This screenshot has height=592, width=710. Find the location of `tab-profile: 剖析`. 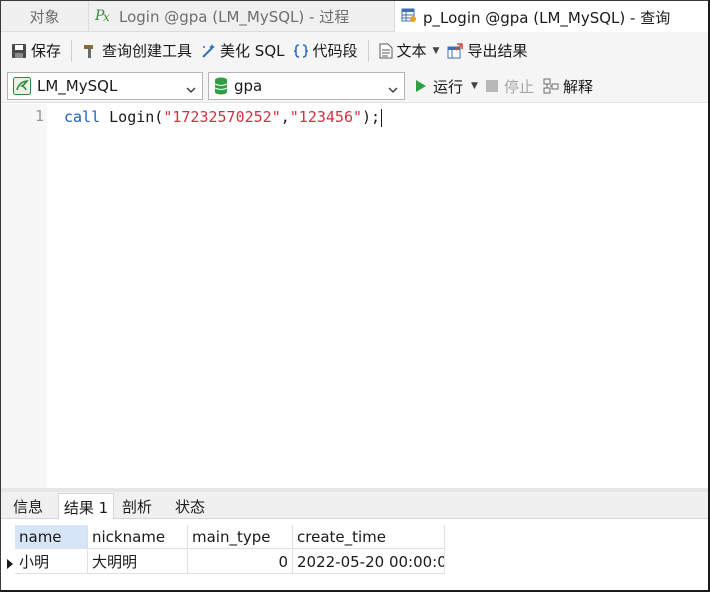

tab-profile: 剖析 is located at coordinates (137, 506).